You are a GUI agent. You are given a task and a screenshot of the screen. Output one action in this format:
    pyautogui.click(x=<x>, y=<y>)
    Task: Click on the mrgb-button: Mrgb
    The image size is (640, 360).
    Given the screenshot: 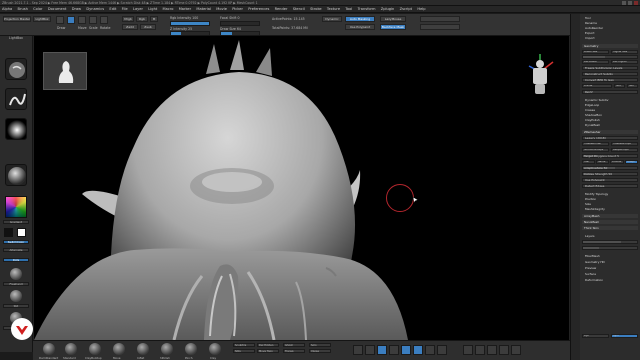 What is the action you would take?
    pyautogui.click(x=128, y=19)
    